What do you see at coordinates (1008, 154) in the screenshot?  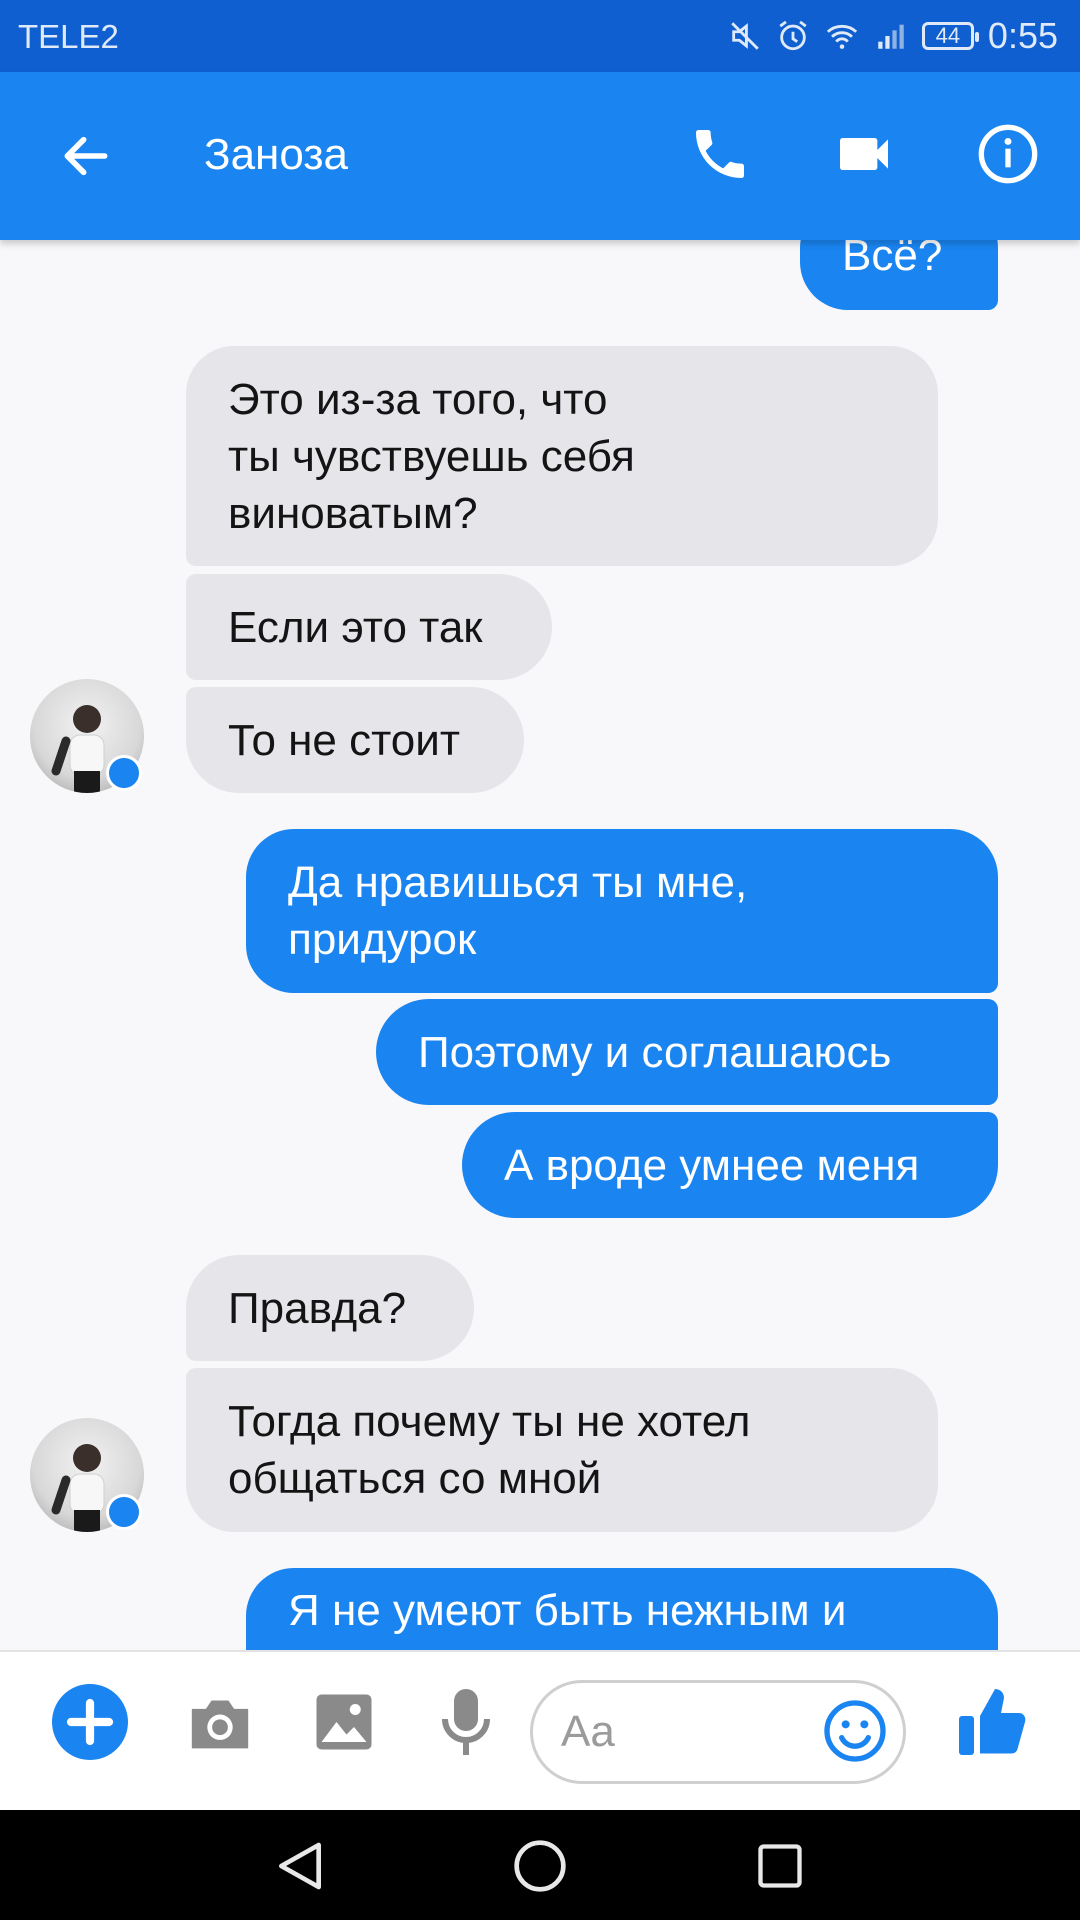 I see `info-icon` at bounding box center [1008, 154].